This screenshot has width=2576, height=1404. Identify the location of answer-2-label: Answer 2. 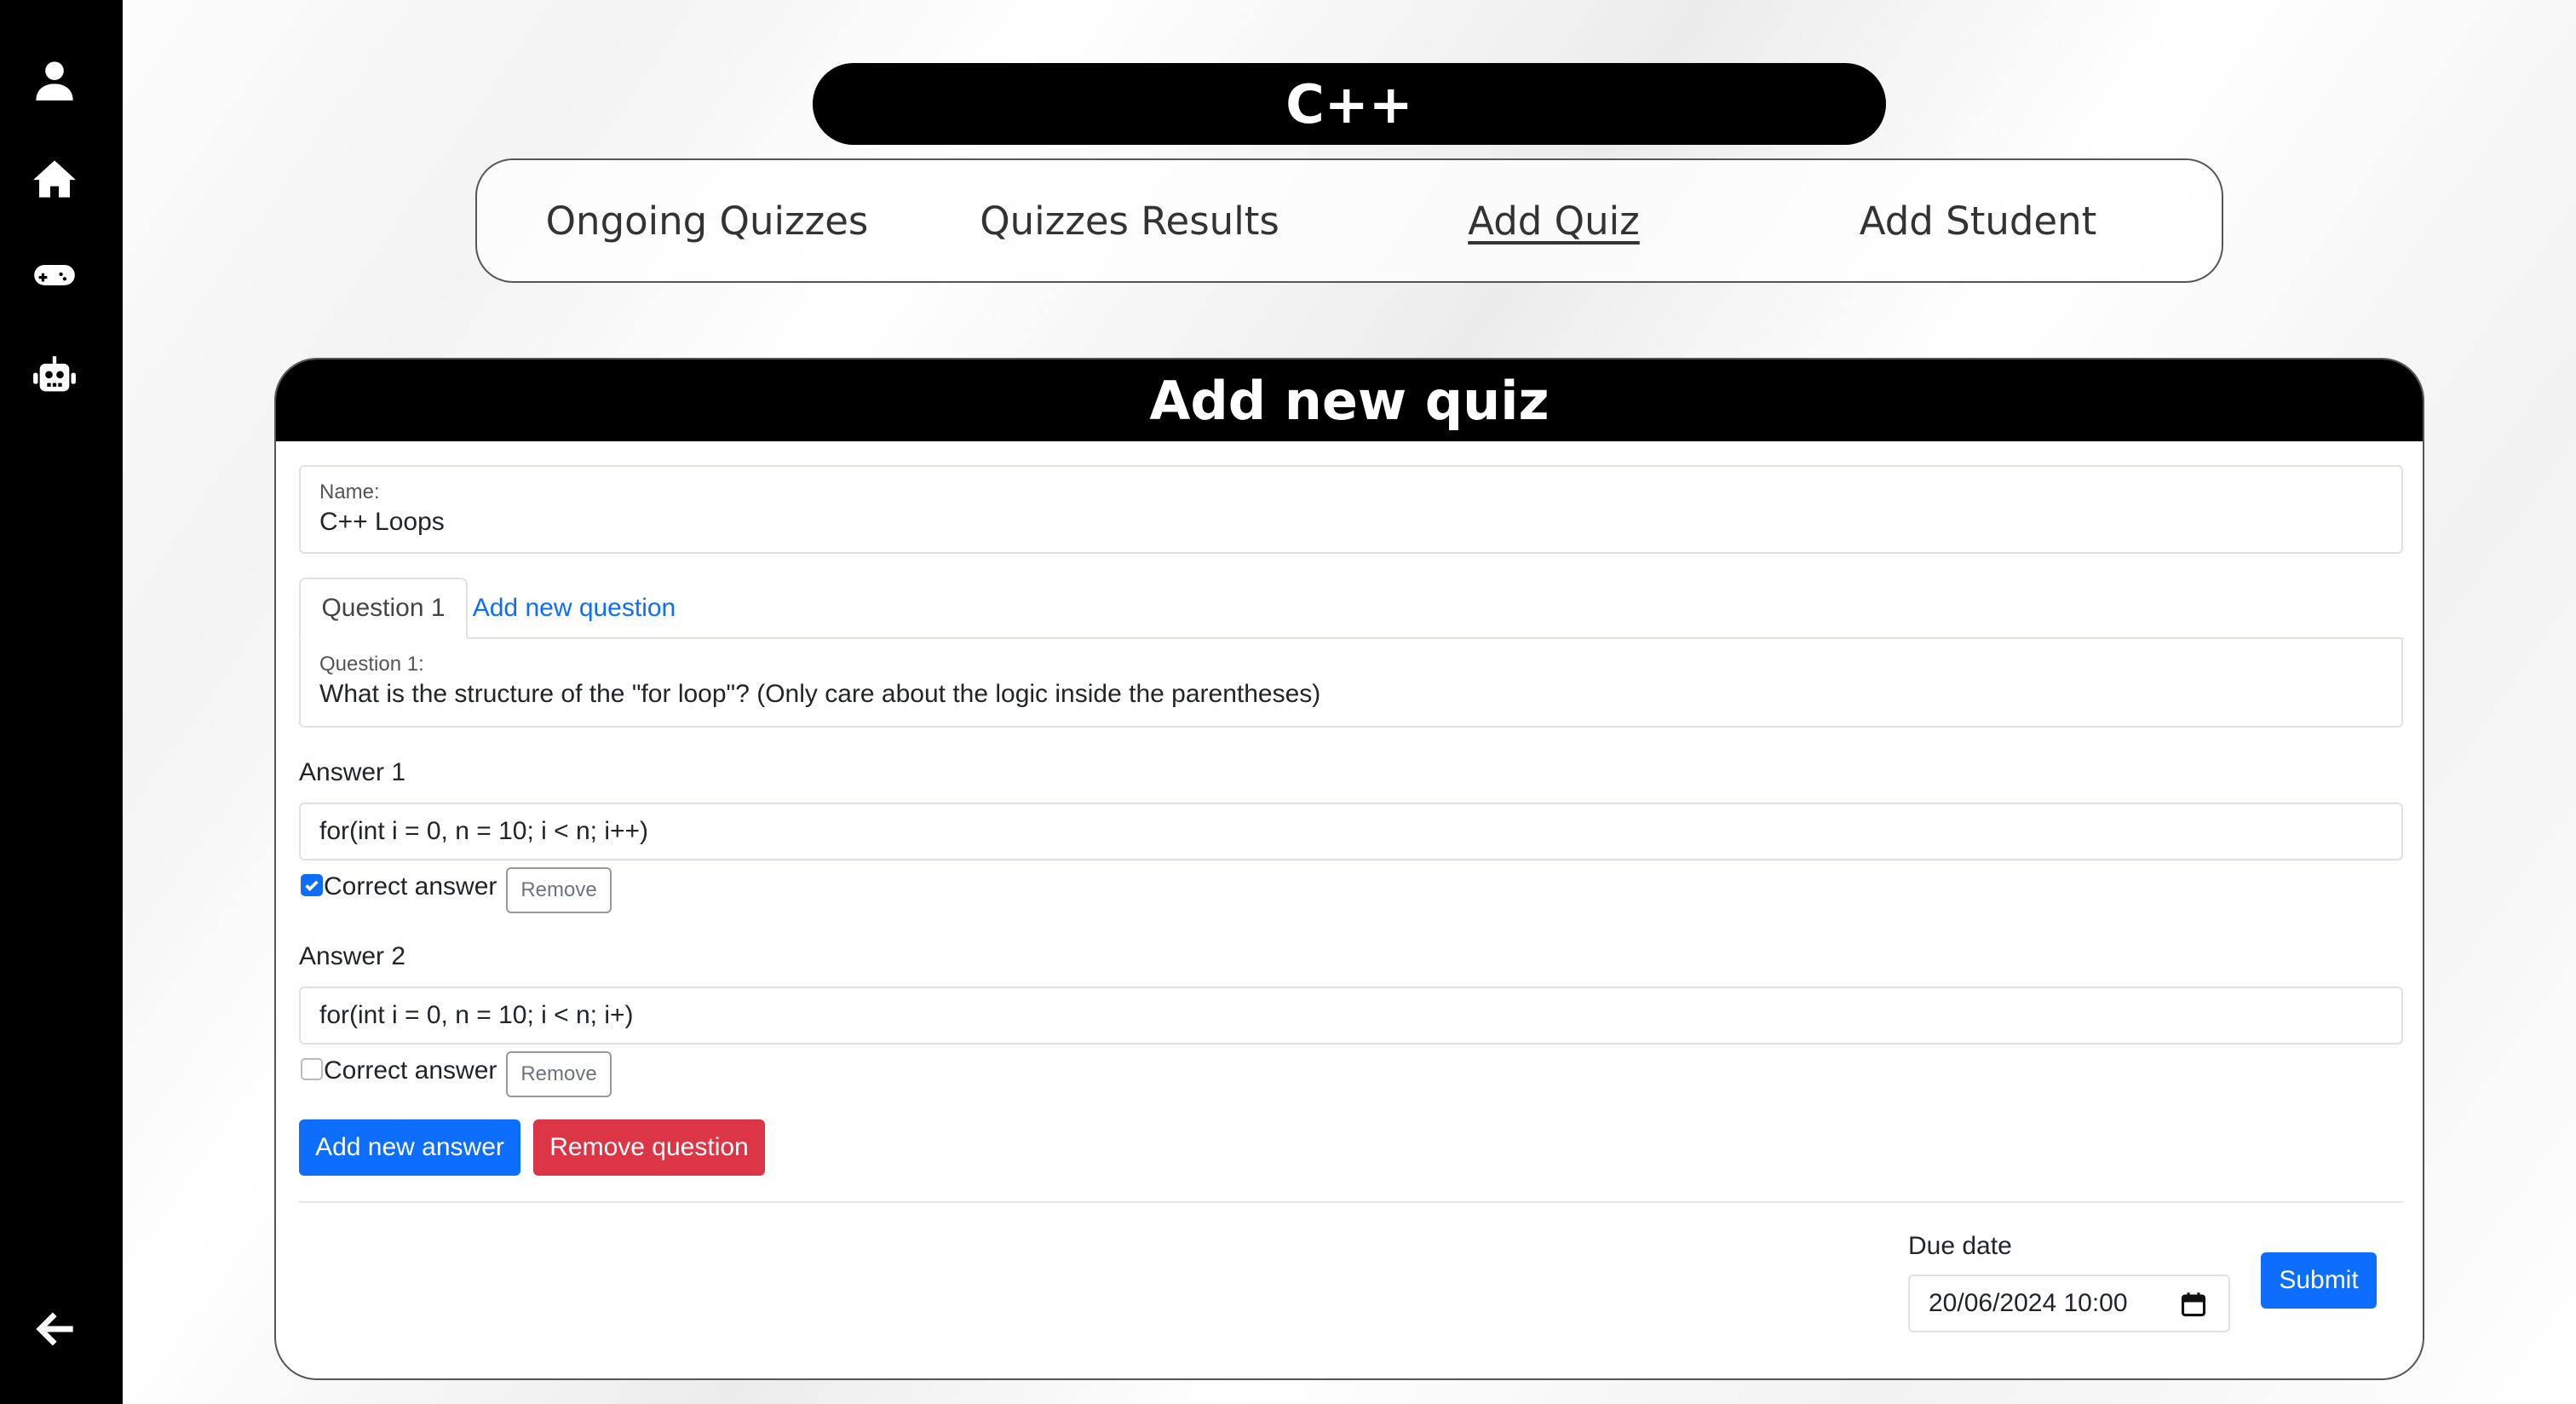
(353, 956).